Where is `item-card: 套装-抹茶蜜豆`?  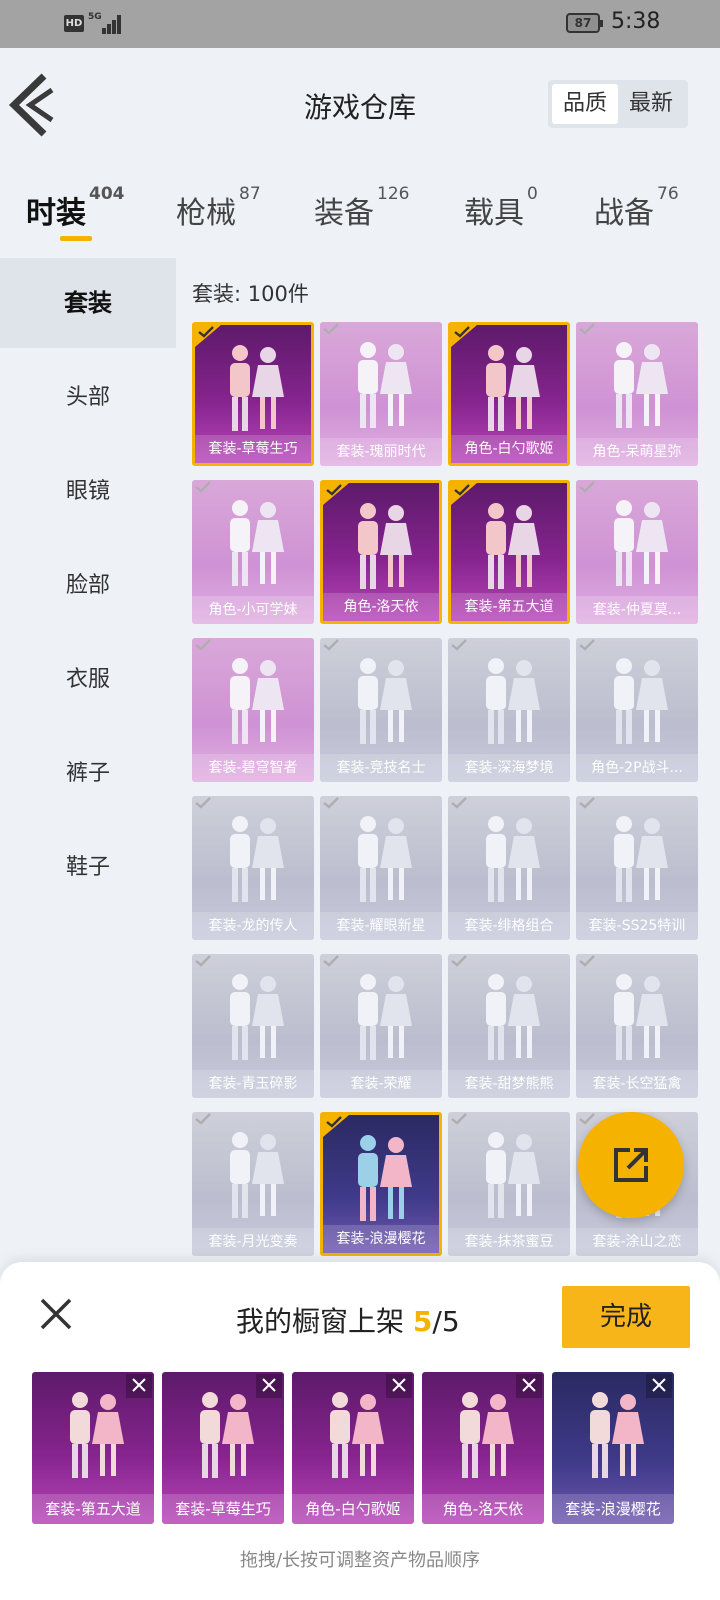
item-card: 套装-抹茶蜜豆 is located at coordinates (509, 1184).